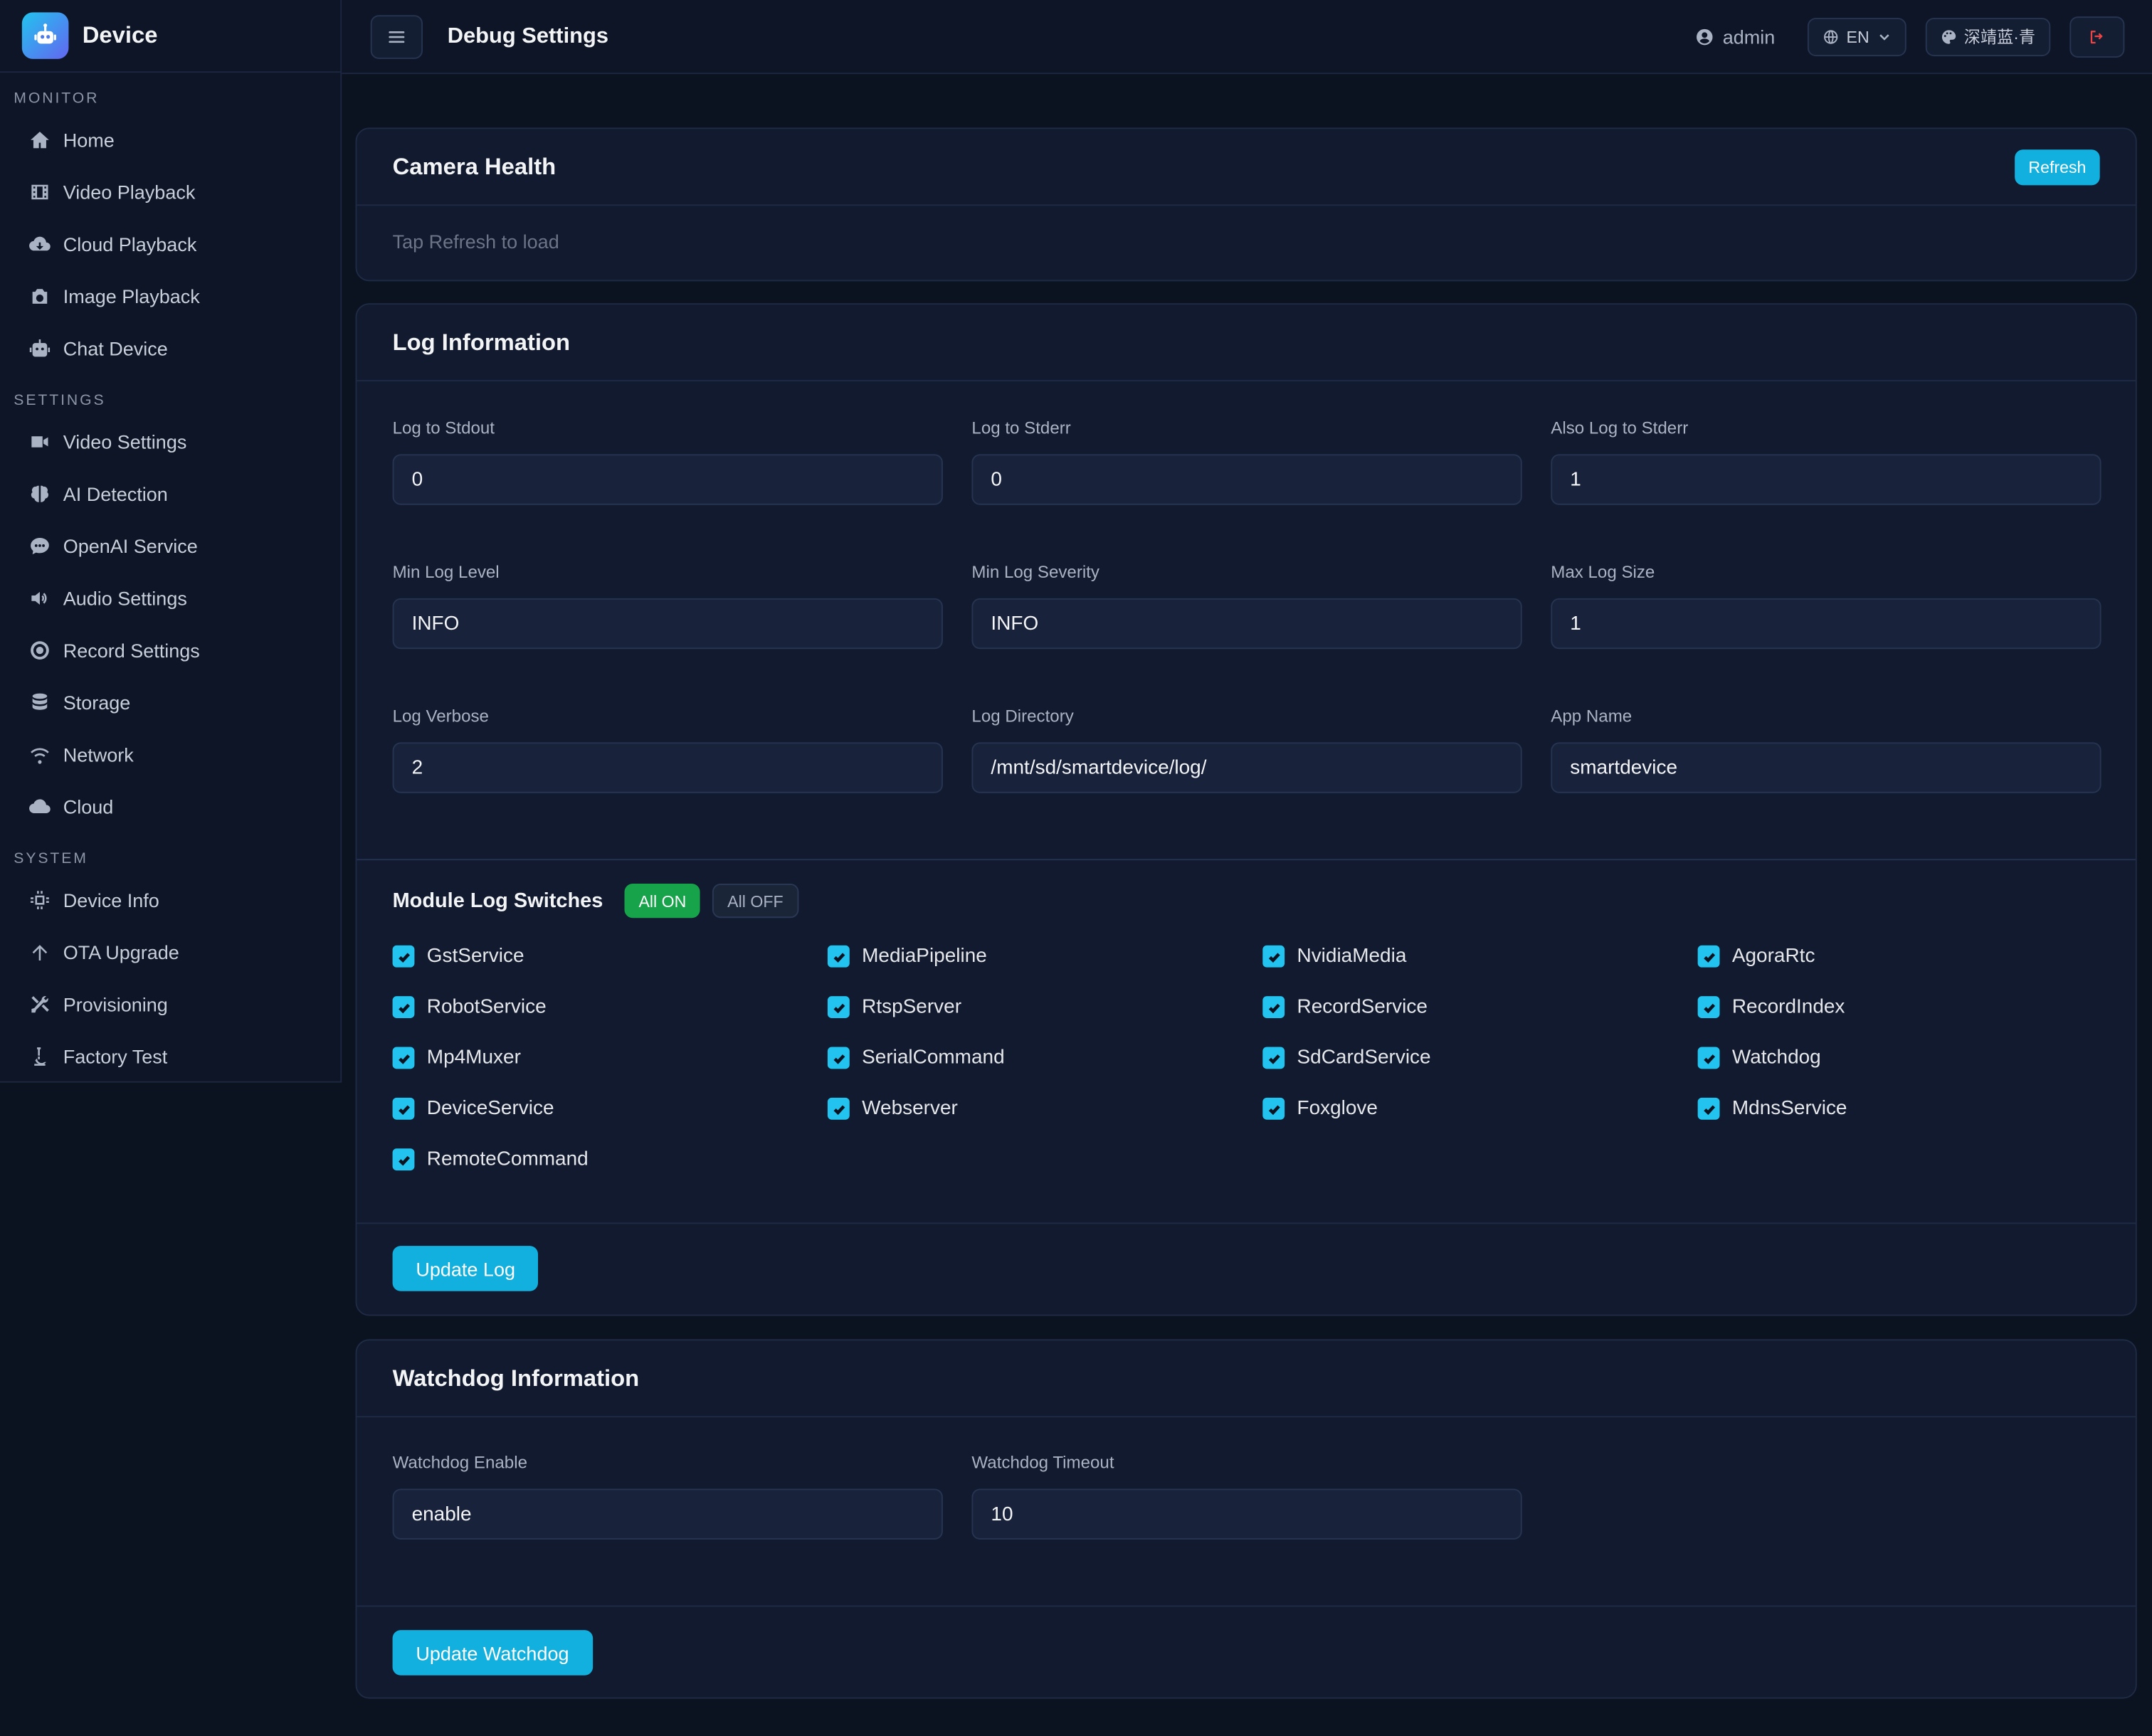 This screenshot has width=2152, height=1736. What do you see at coordinates (491, 1159) in the screenshot?
I see `module-checkbox-remotecommand: RemoteCommand` at bounding box center [491, 1159].